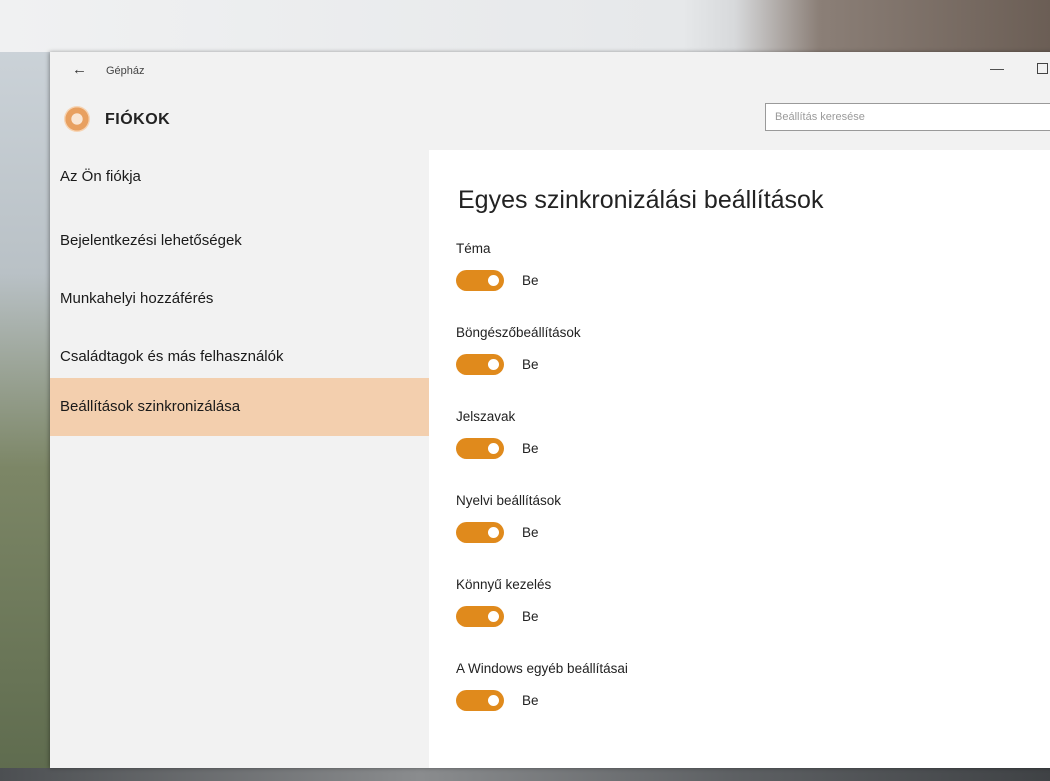  I want to click on desktop-background-top, so click(525, 26).